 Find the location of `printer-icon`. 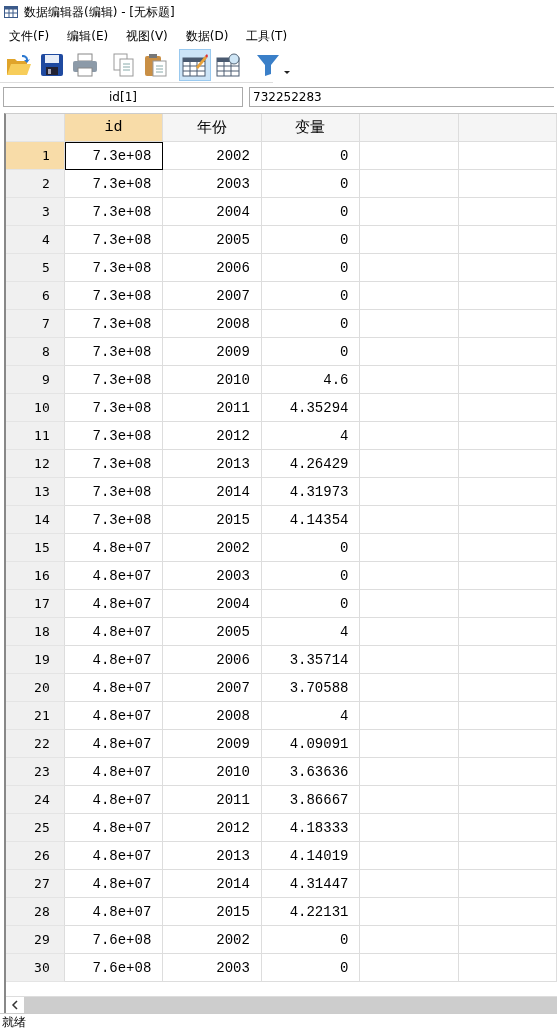

printer-icon is located at coordinates (85, 65).